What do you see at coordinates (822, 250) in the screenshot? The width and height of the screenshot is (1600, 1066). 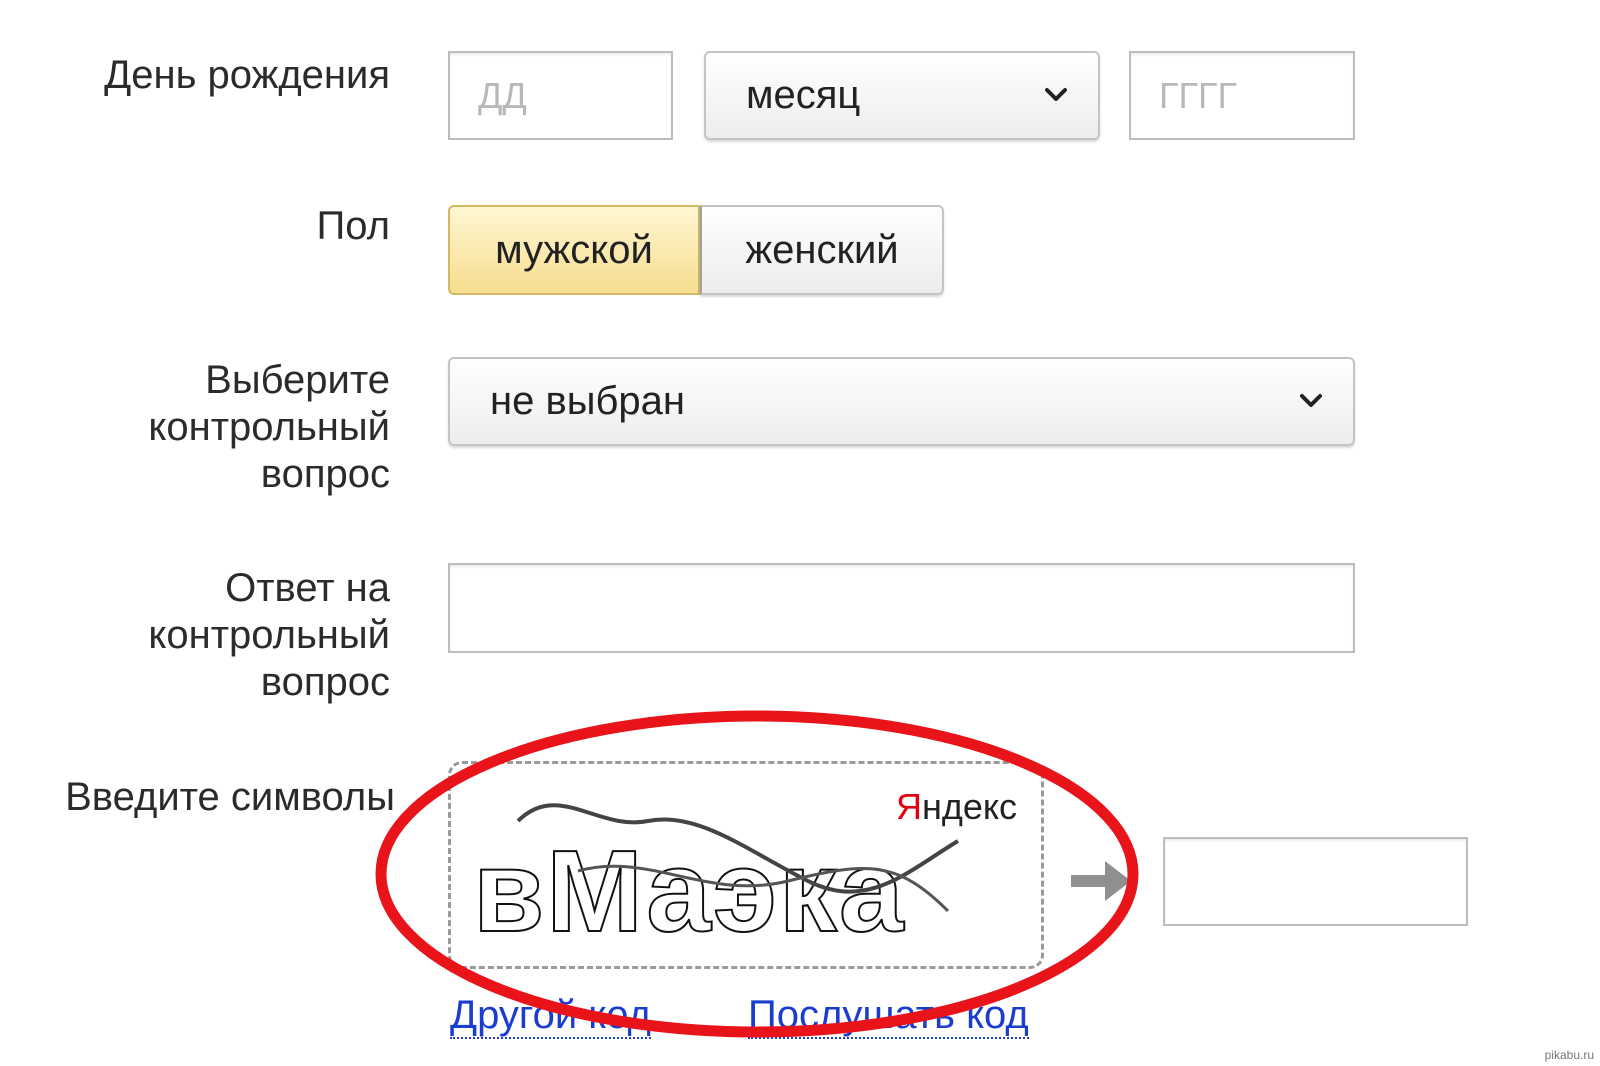 I see `gender-female-option: женский` at bounding box center [822, 250].